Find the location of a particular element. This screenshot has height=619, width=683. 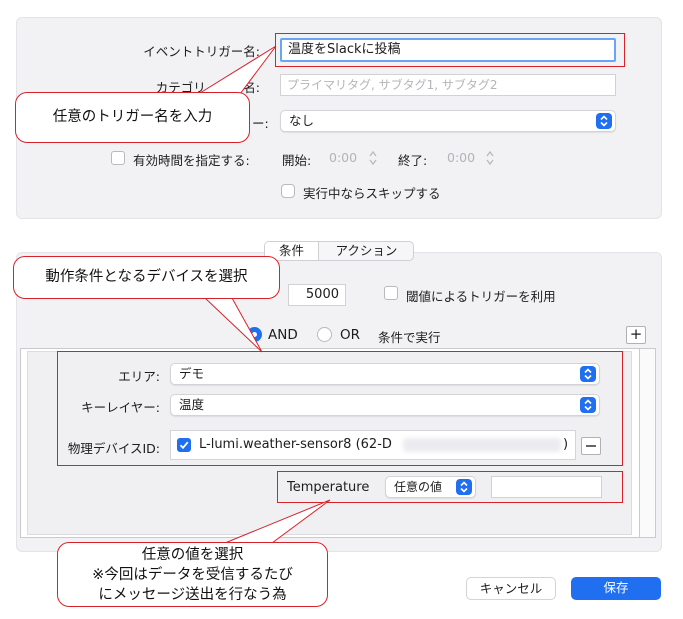

callout-trigger-name: 任意のトリガー名を入力 is located at coordinates (132, 117).